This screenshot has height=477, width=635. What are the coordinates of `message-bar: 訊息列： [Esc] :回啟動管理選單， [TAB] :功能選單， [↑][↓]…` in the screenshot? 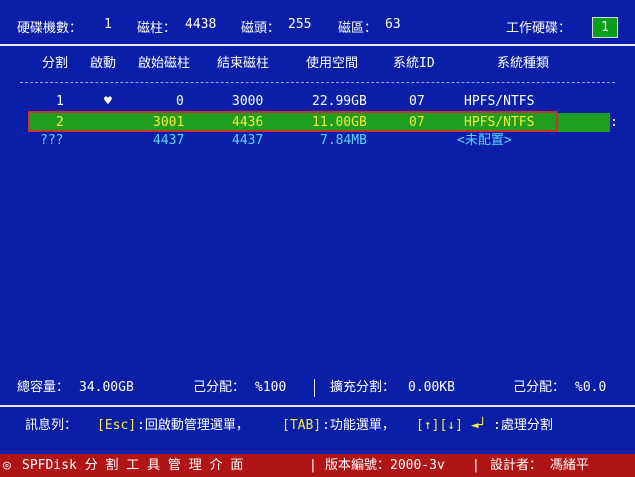 It's located at (317, 426).